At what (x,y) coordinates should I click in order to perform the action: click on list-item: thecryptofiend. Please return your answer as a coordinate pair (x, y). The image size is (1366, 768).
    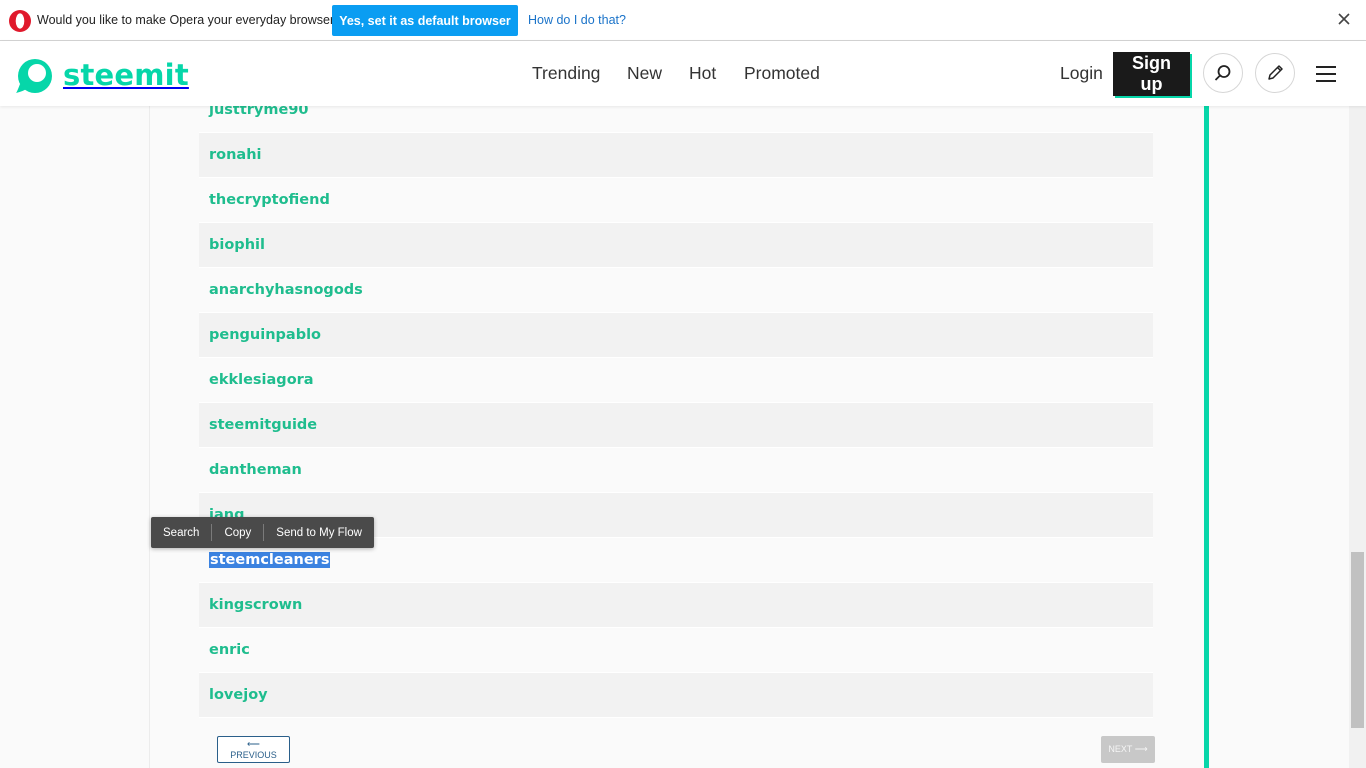
    Looking at the image, I should click on (676, 200).